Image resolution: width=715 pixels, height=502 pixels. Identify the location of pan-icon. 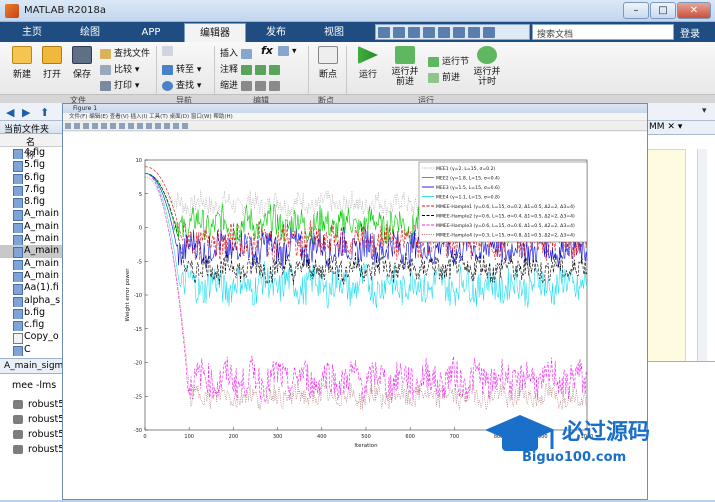
(131, 126).